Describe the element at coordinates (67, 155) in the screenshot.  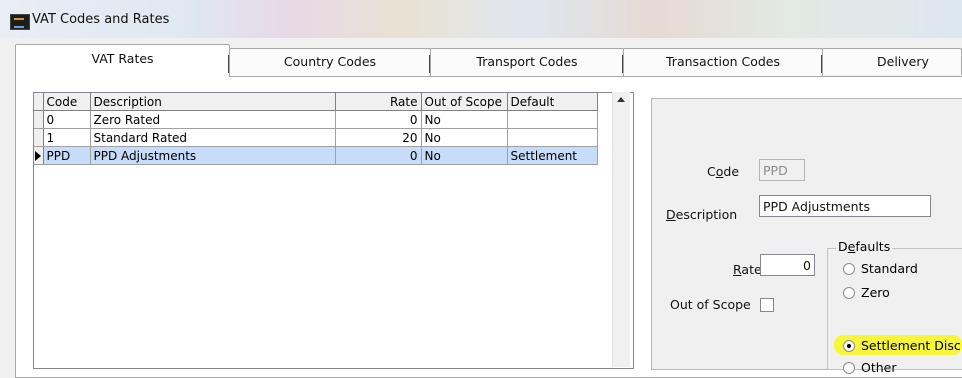
I see `cell-code: PPD` at that location.